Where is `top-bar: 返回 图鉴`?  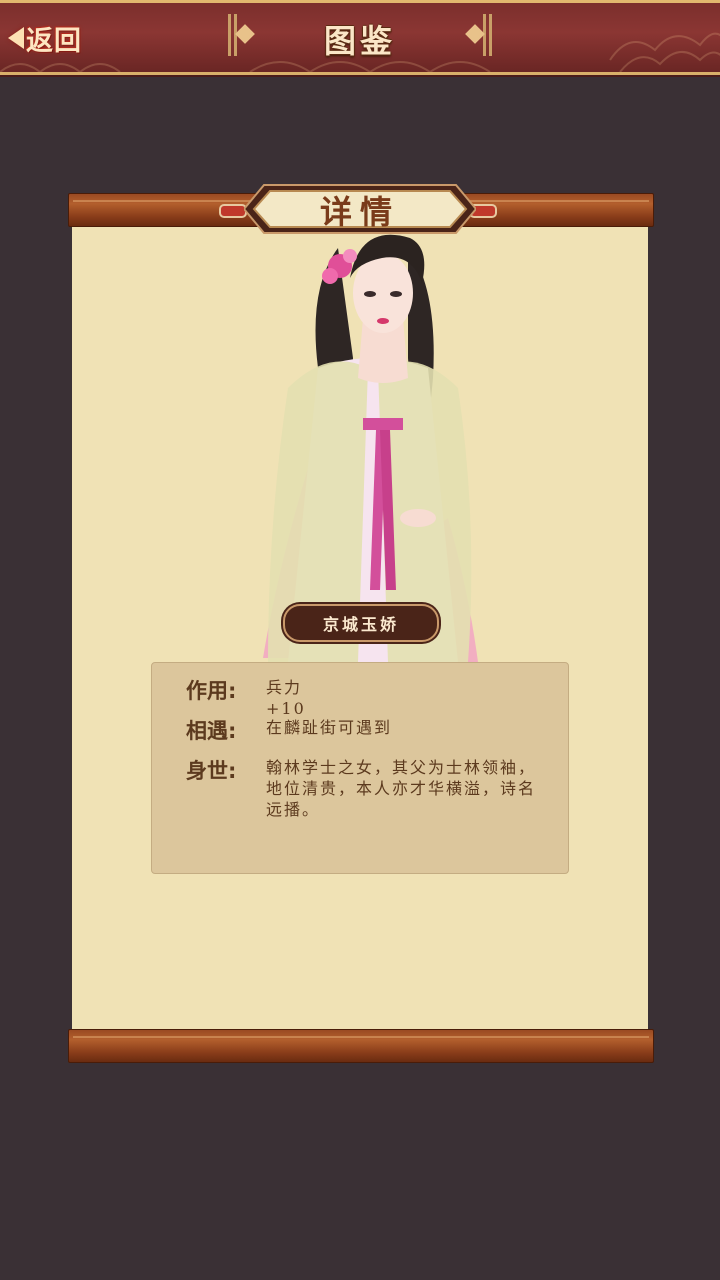
top-bar: 返回 图鉴 is located at coordinates (360, 37).